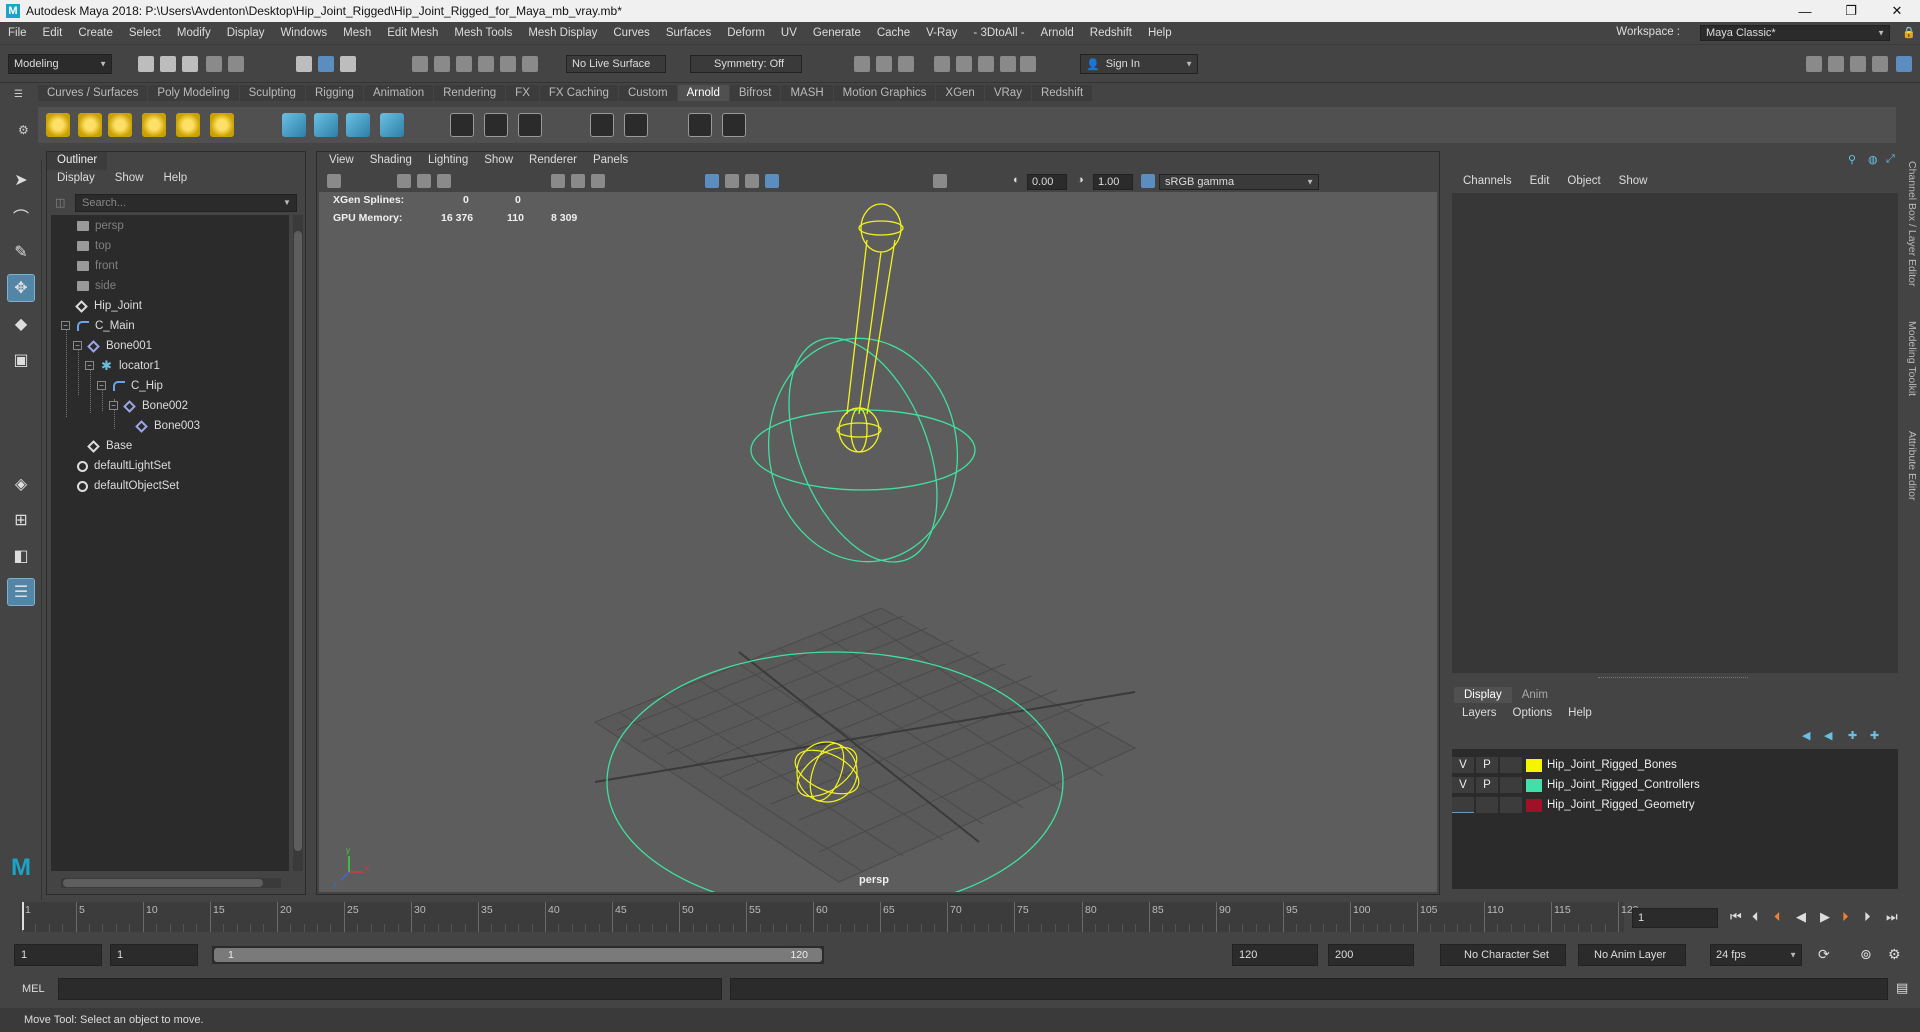  Describe the element at coordinates (837, 33) in the screenshot. I see `menu-generate: Generate` at that location.